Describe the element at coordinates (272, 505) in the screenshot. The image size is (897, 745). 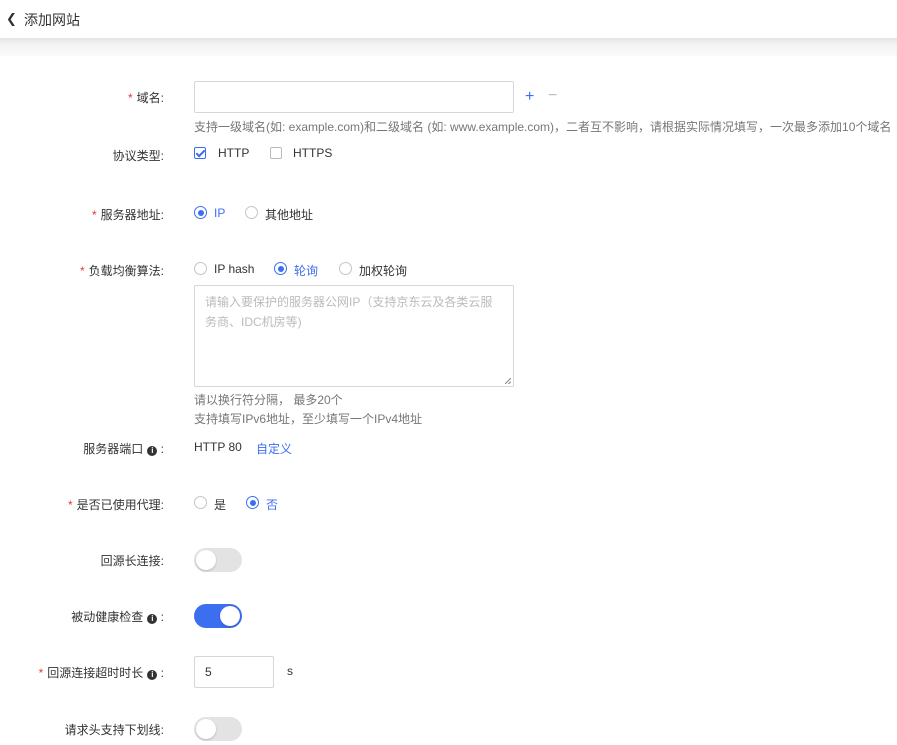
I see `proxy-no-label: 否` at that location.